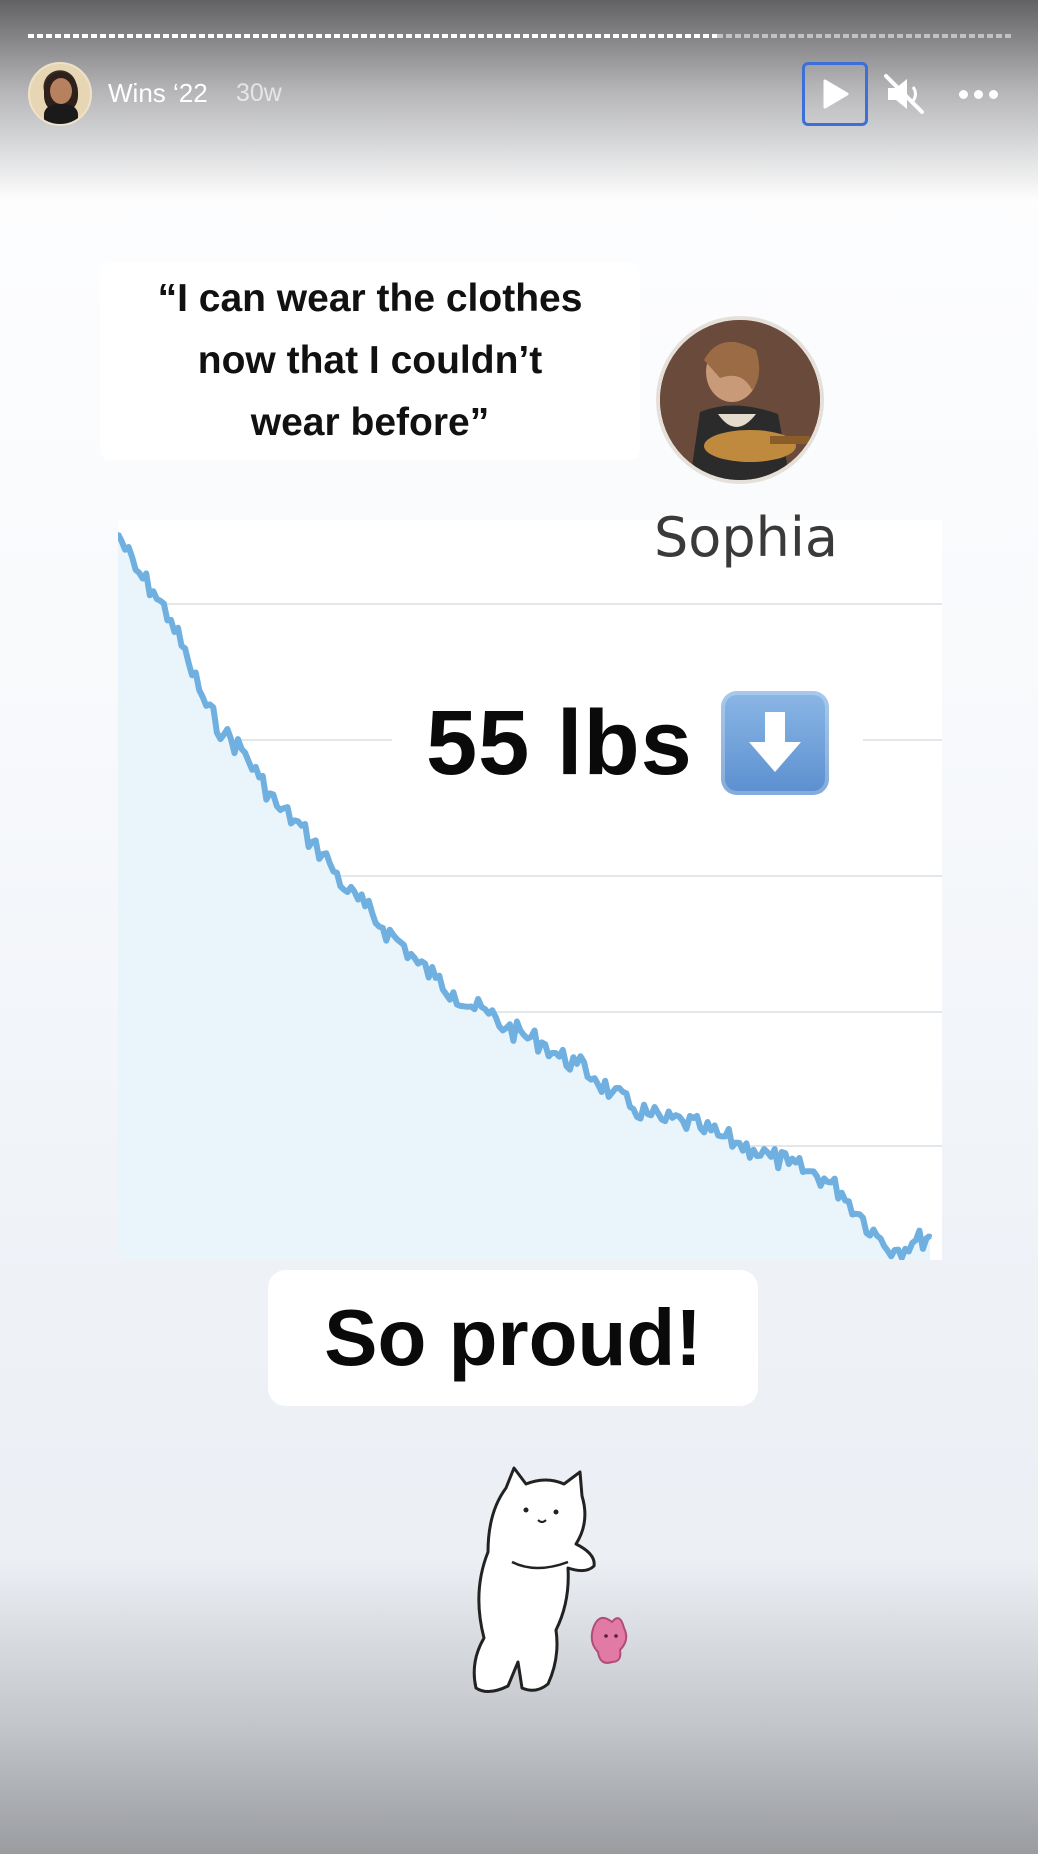 Image resolution: width=1038 pixels, height=1854 pixels. Describe the element at coordinates (963, 94) in the screenshot. I see `more-dots-icon` at that location.